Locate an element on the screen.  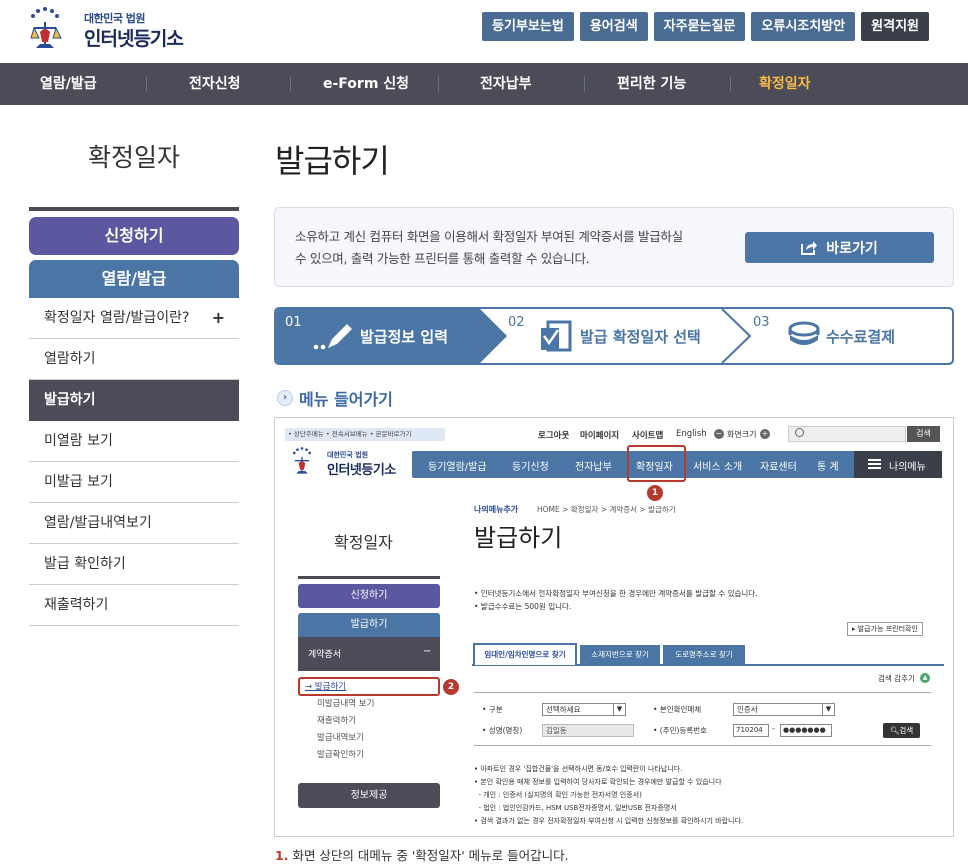
go-shortcut-button: 바로가기 is located at coordinates (839, 247).